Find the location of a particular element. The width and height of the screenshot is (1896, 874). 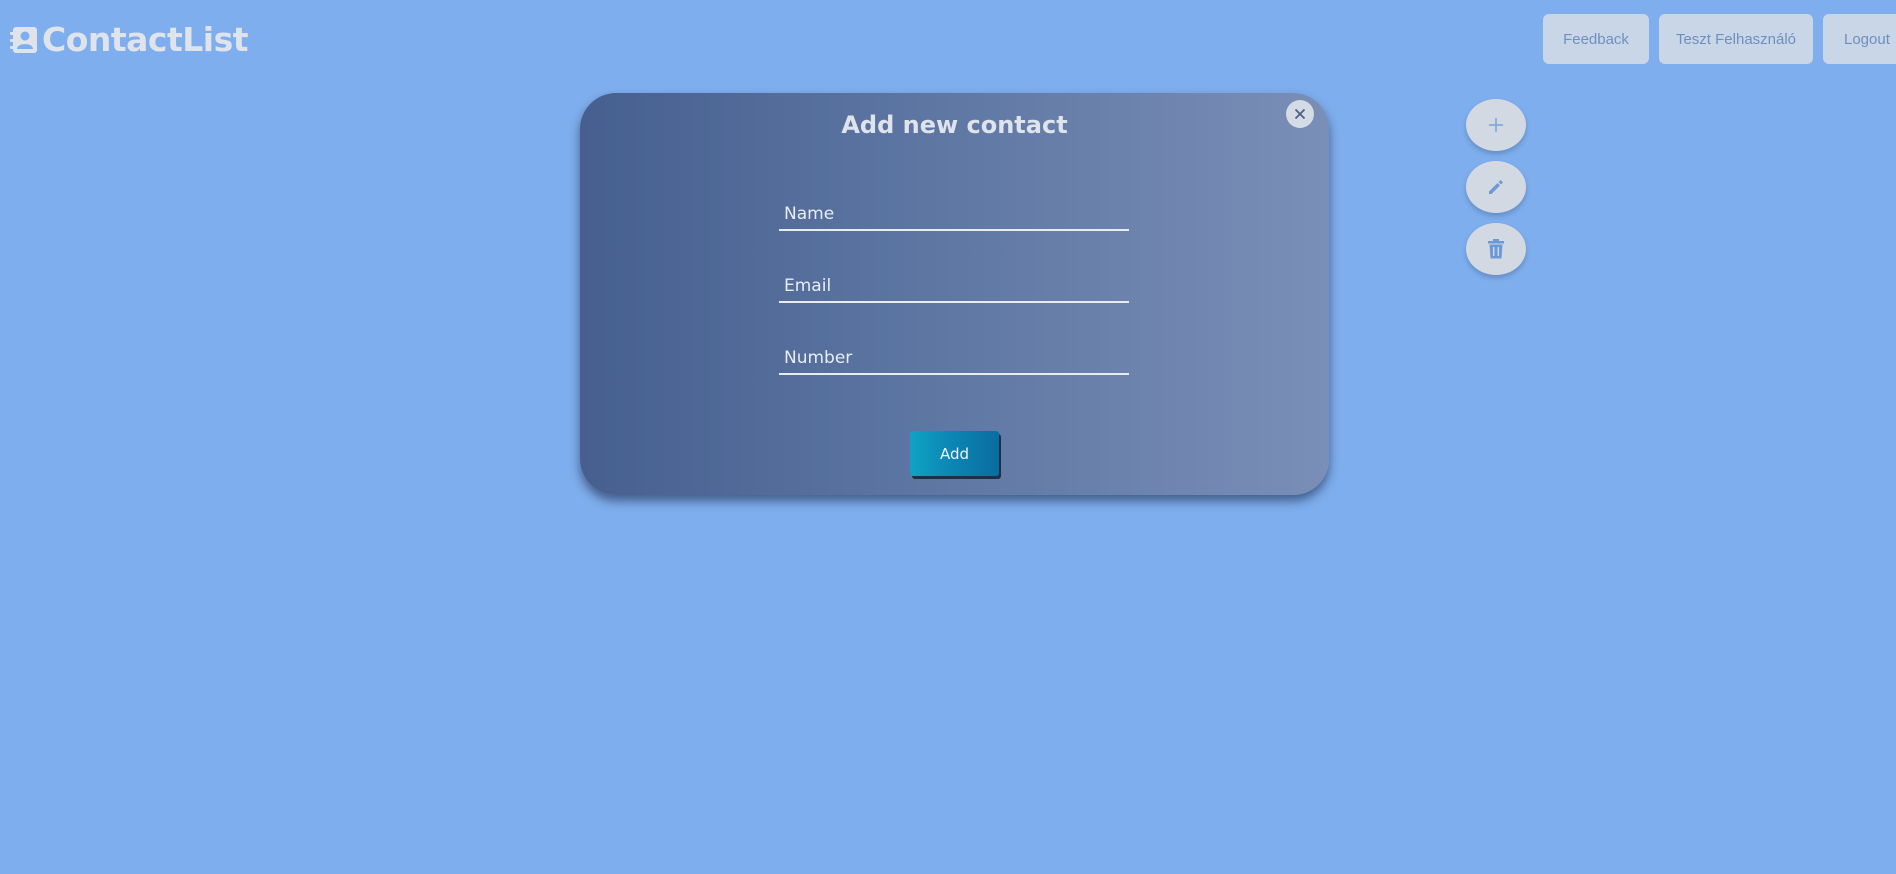

contact-card-icon is located at coordinates (25, 40).